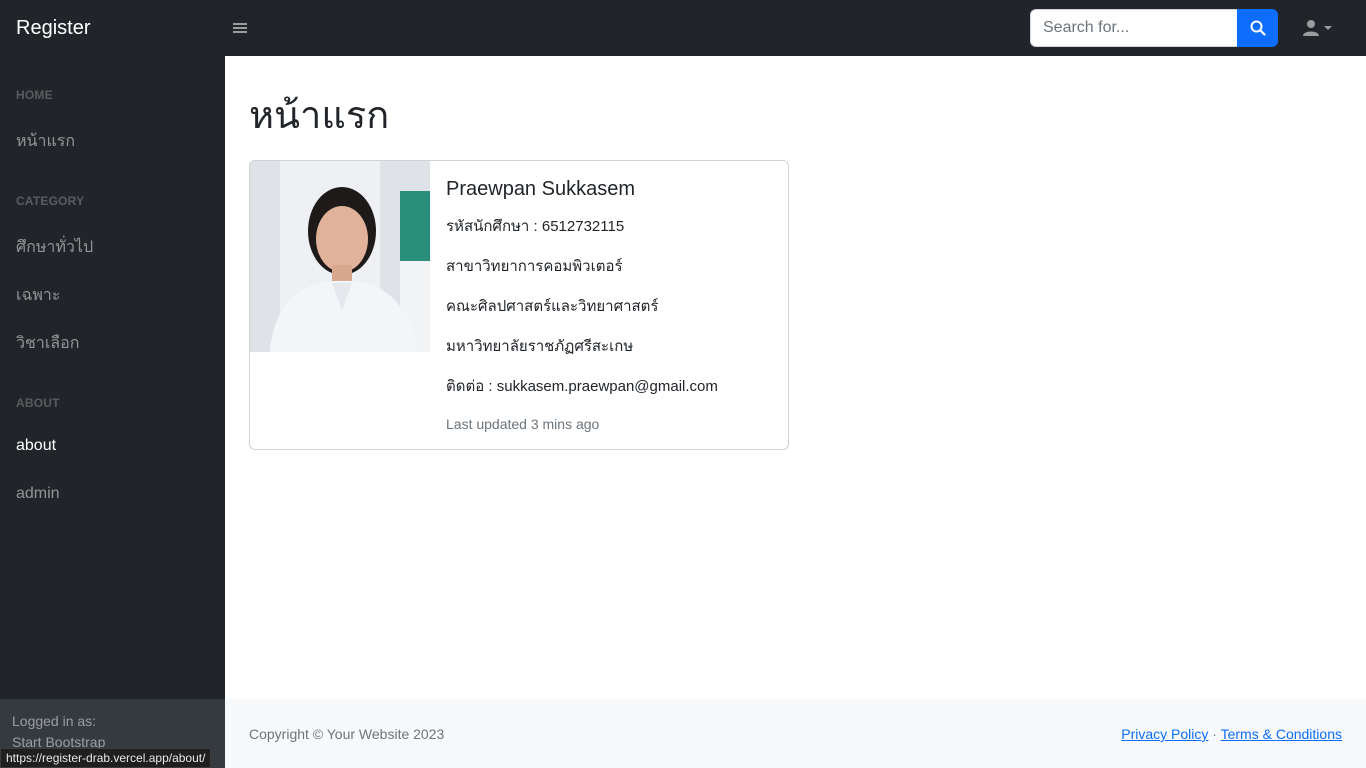  What do you see at coordinates (106, 758) in the screenshot?
I see `status-bar-url: https://register-drab.vercel.app/about/` at bounding box center [106, 758].